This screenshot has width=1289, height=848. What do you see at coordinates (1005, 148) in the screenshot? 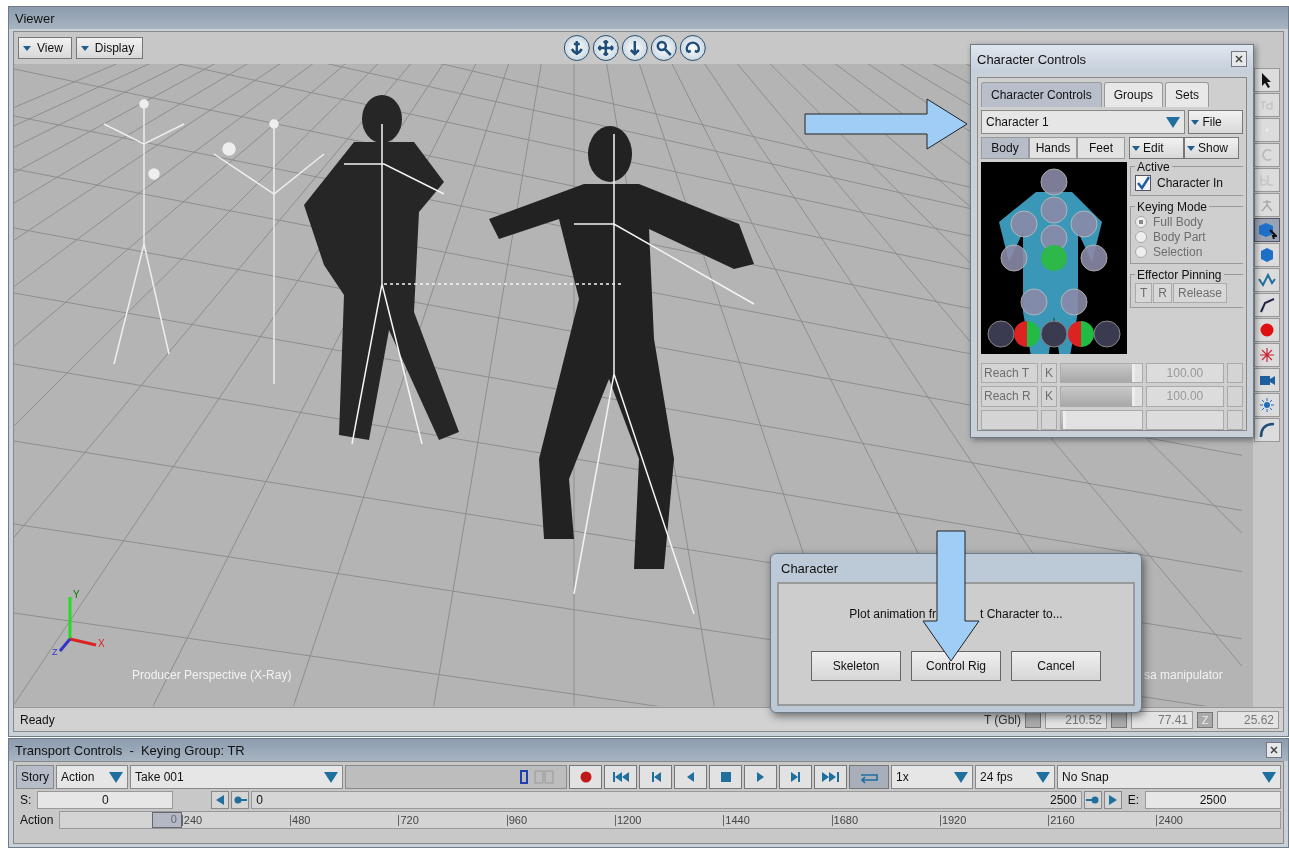
I see `tab: Body` at bounding box center [1005, 148].